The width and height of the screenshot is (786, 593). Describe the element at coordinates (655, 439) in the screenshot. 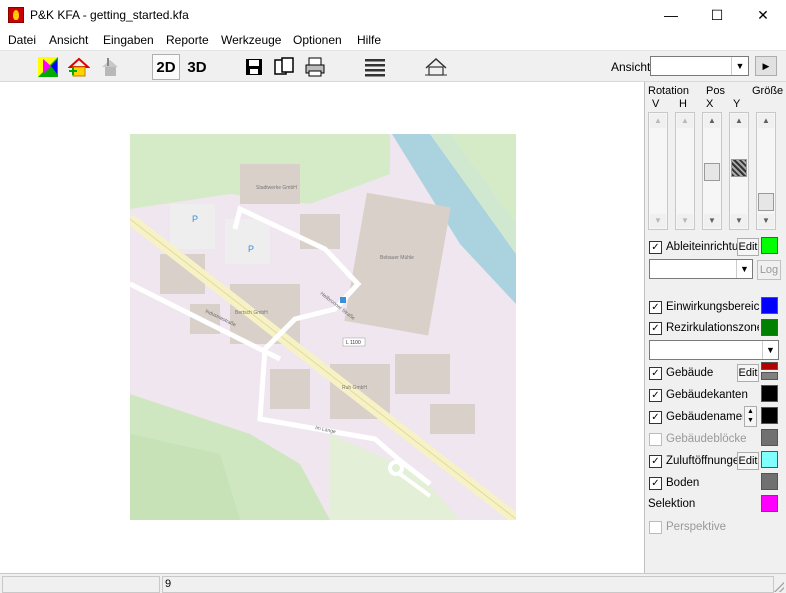

I see `bloecke-checkbox` at that location.